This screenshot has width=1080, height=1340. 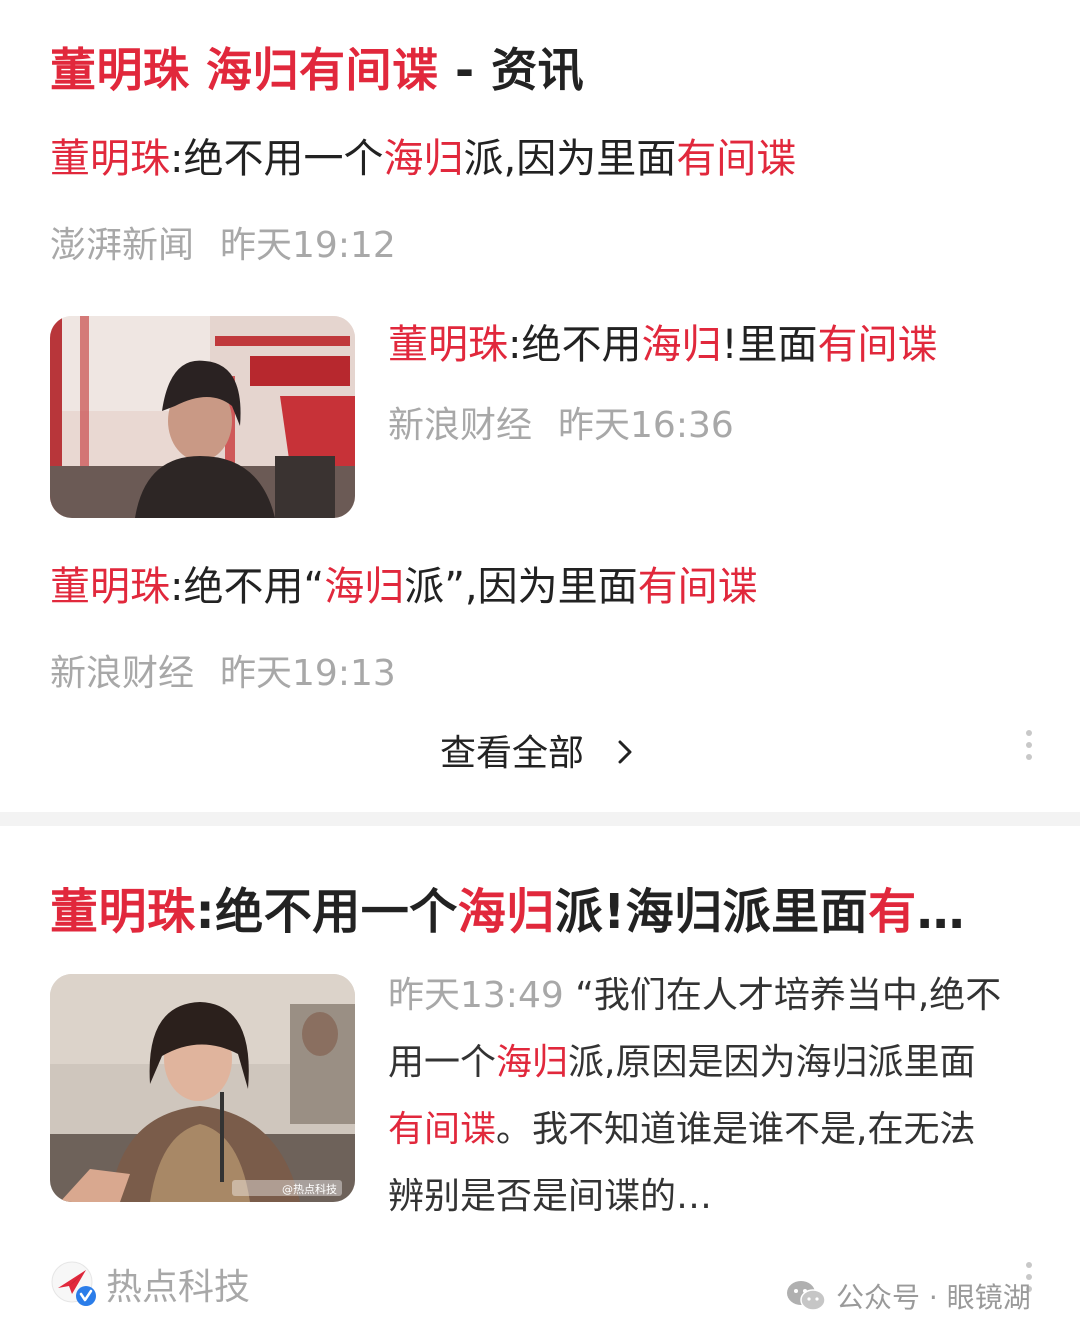 I want to click on title-text: !里面, so click(x=769, y=345).